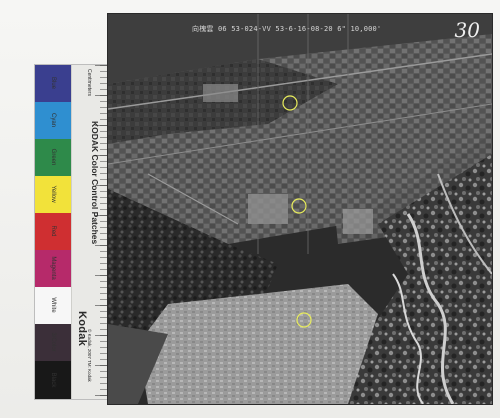 Image resolution: width=500 pixels, height=418 pixels. What do you see at coordinates (53, 342) in the screenshot?
I see `patch-label-3-color: 3/Color` at bounding box center [53, 342].